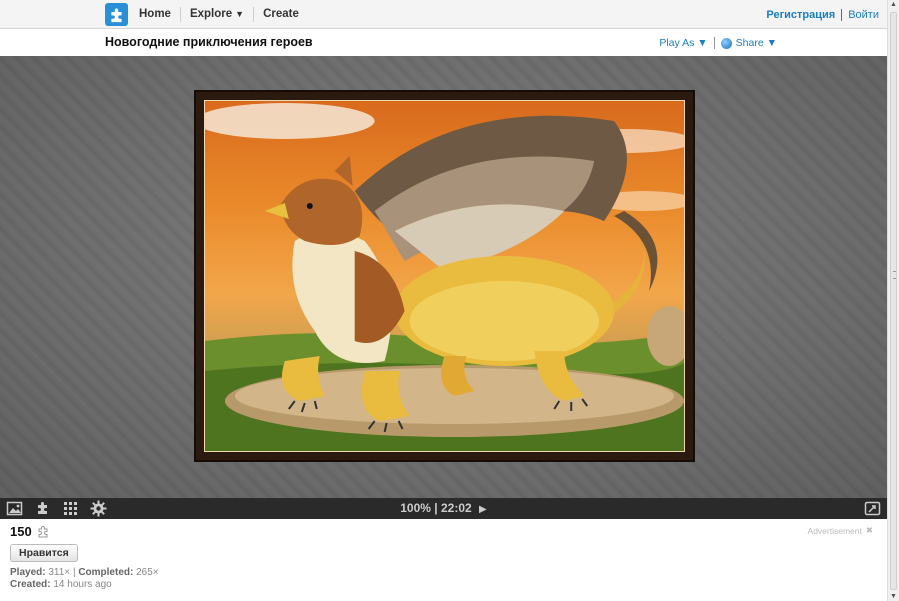 Image resolution: width=899 pixels, height=601 pixels. I want to click on play-as-dropdown: Play As ▼, so click(687, 43).